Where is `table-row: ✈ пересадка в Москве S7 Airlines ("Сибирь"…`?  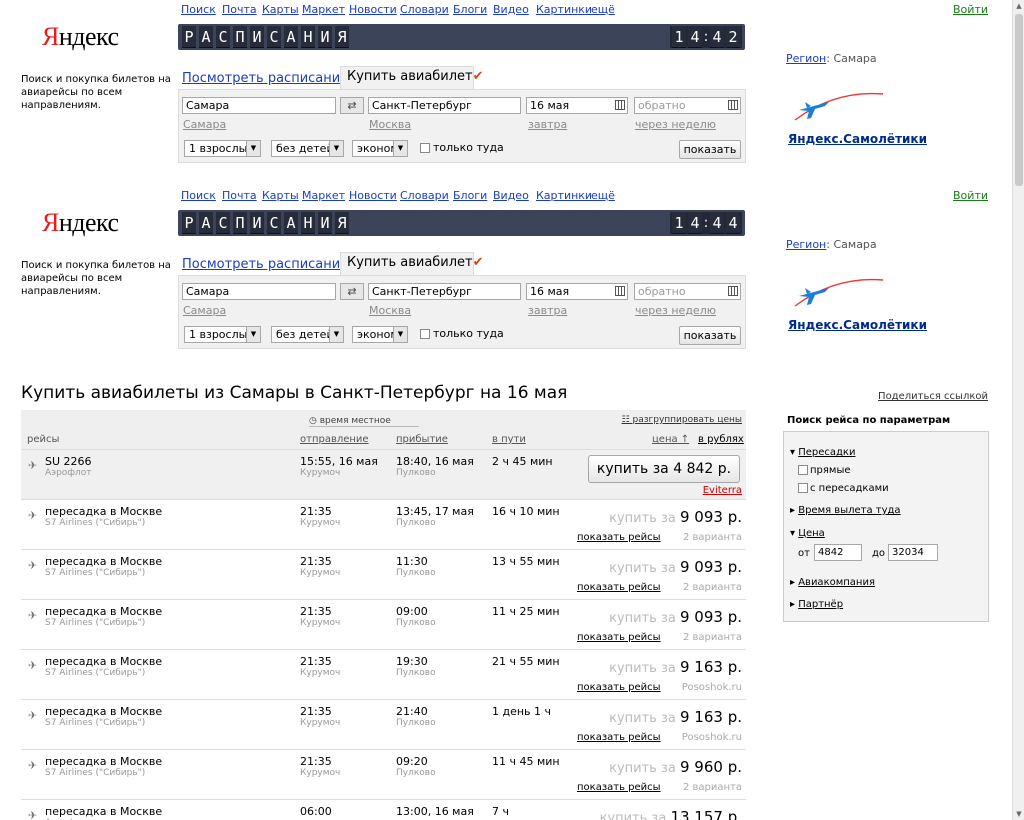 table-row: ✈ пересадка в Москве S7 Airlines ("Сибирь"… is located at coordinates (383, 675).